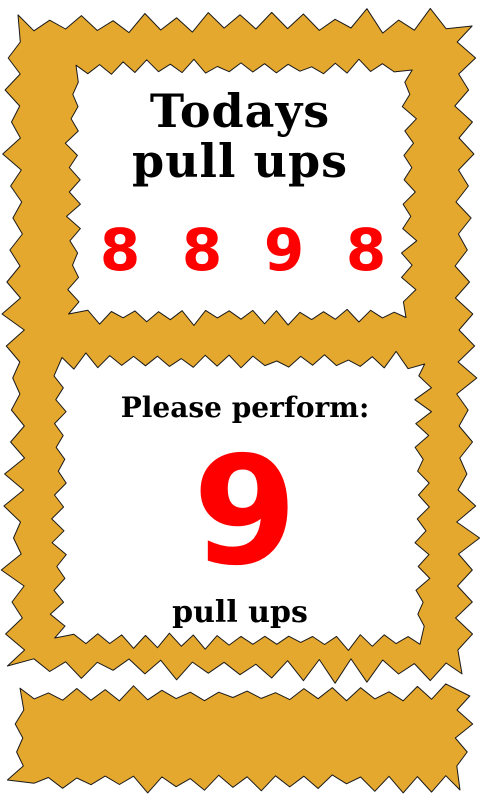 The height and width of the screenshot is (800, 480). Describe the element at coordinates (243, 250) in the screenshot. I see `todays-counts-row: 8 8 9 8` at that location.